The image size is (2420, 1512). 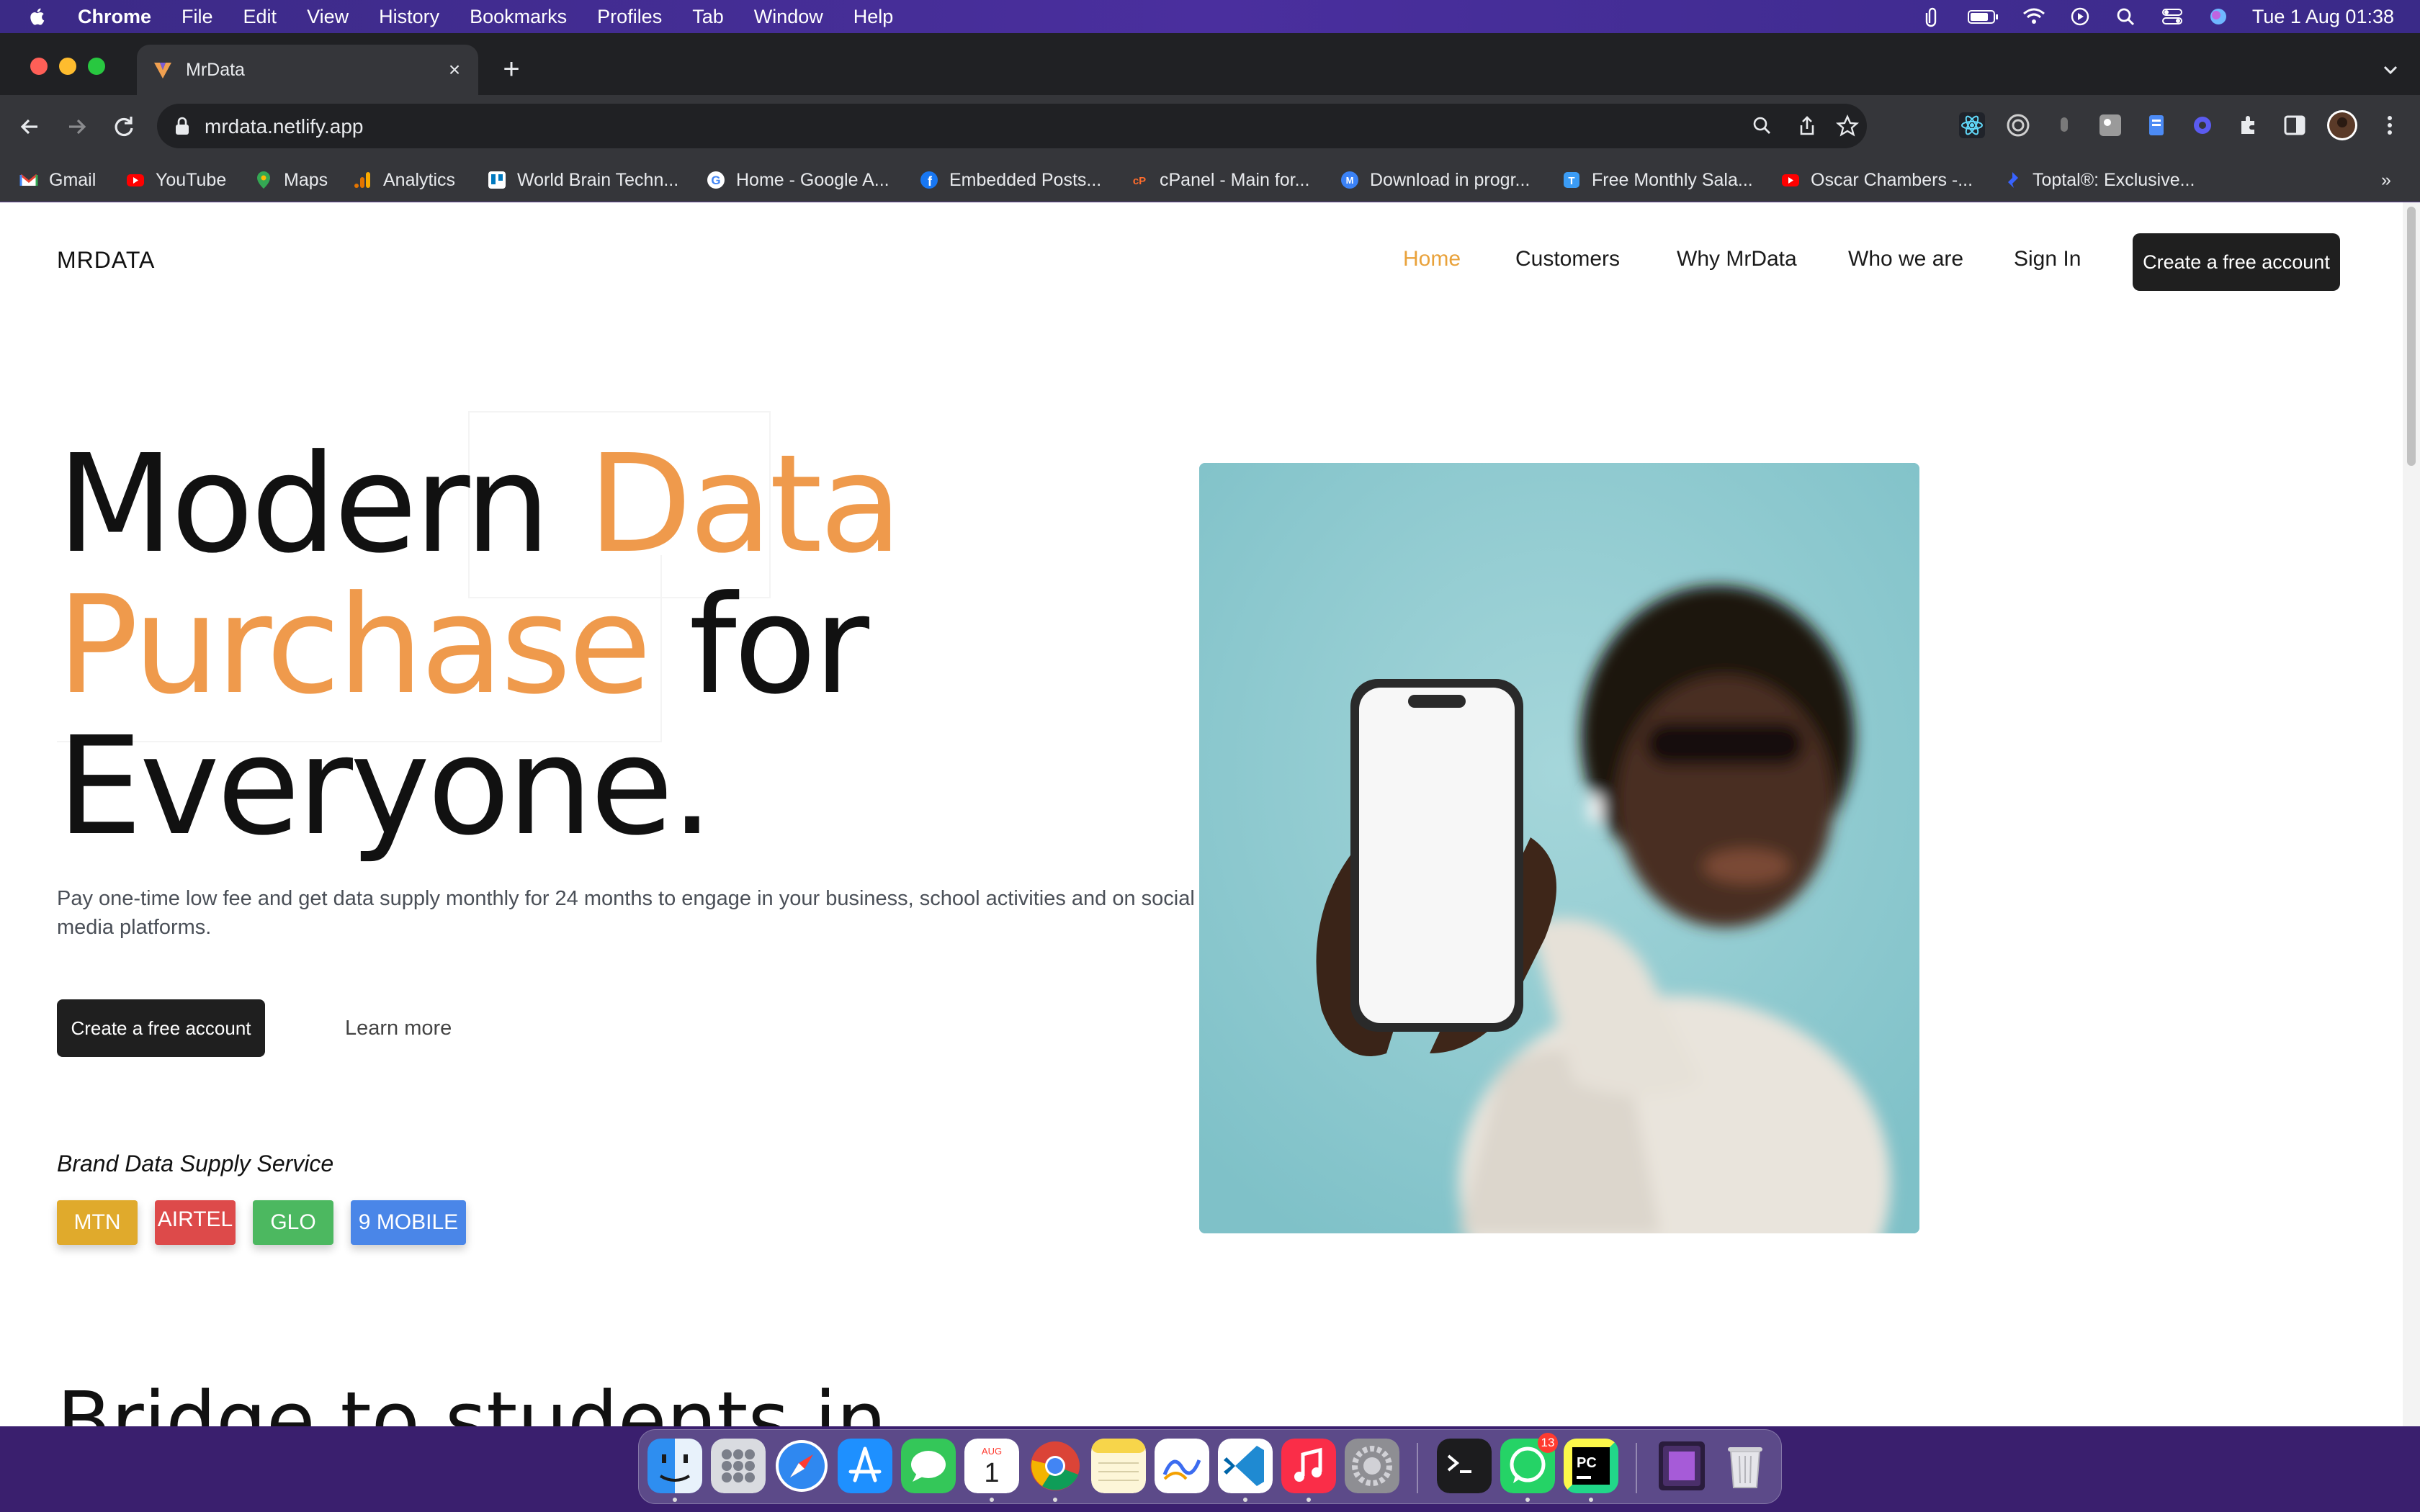 I want to click on app-store-icon, so click(x=865, y=1466).